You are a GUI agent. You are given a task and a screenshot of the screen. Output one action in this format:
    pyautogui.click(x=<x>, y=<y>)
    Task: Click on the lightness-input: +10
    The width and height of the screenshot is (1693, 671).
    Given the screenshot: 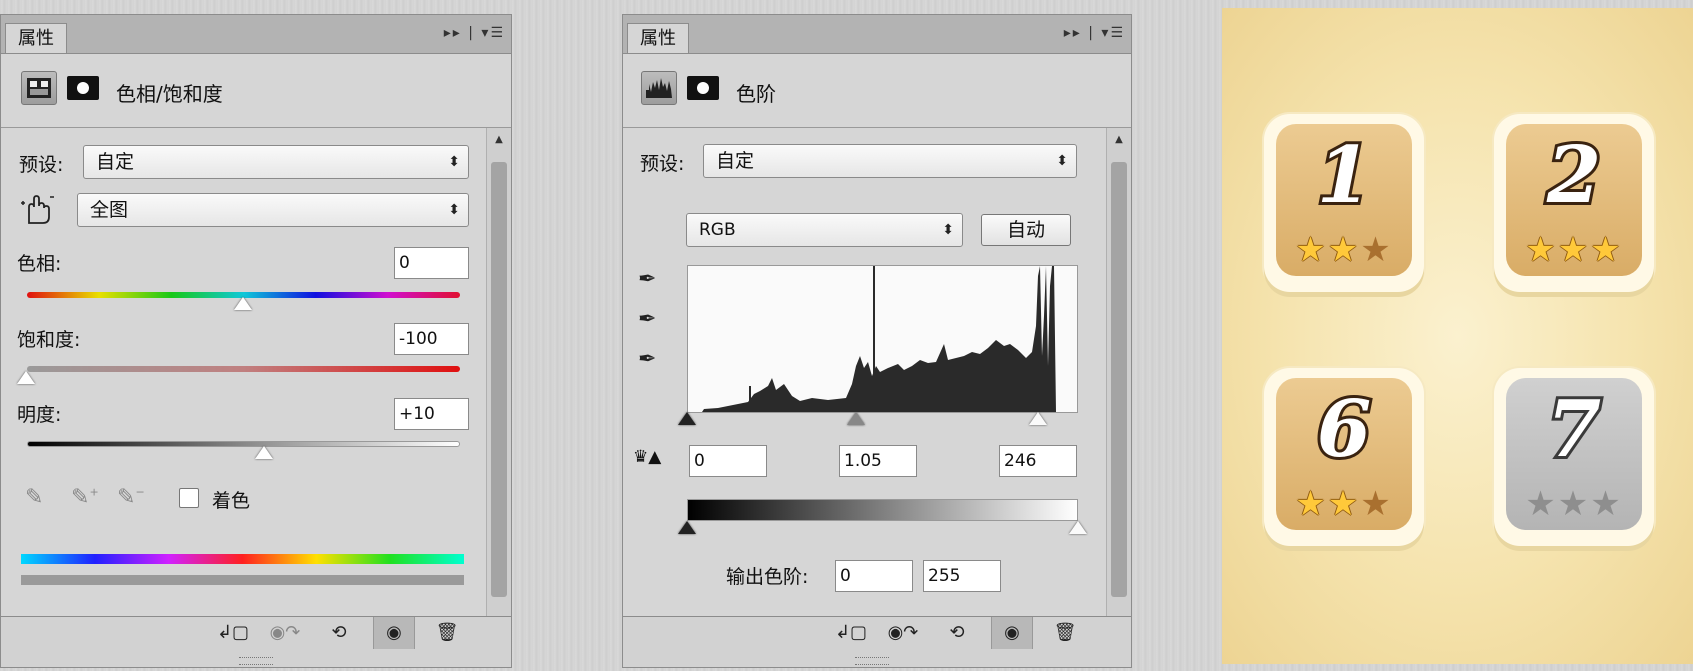 What is the action you would take?
    pyautogui.click(x=431, y=414)
    